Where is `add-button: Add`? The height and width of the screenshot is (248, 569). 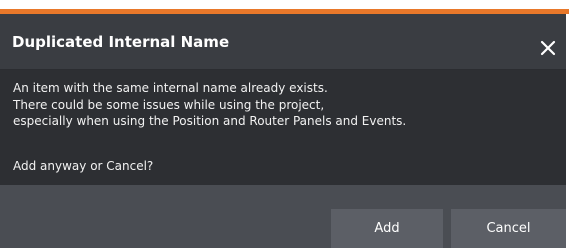
add-button: Add is located at coordinates (387, 228).